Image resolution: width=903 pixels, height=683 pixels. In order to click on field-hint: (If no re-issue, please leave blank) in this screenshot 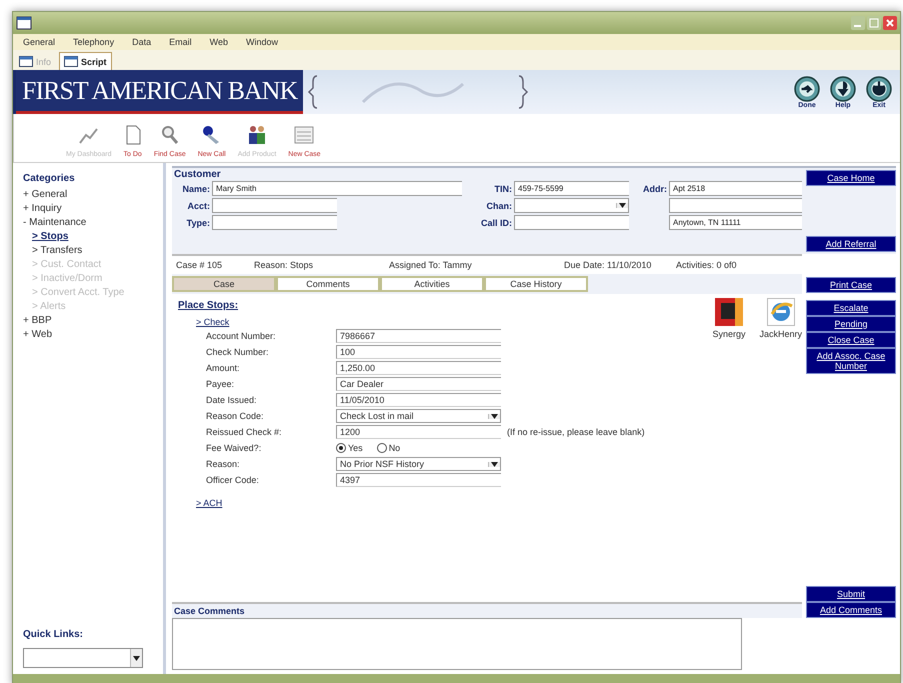, I will do `click(576, 432)`.